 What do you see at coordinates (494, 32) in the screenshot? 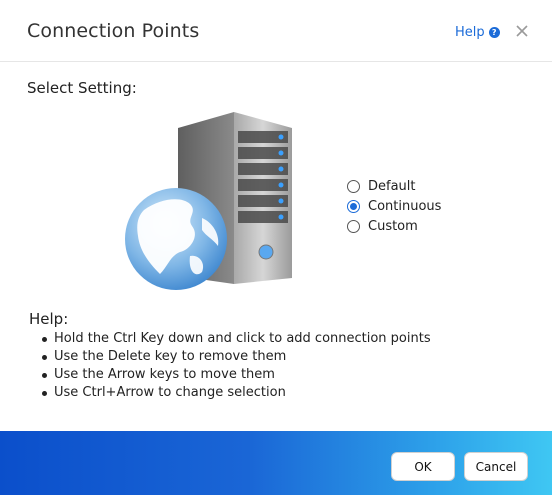
I see `question-circle-icon: ?` at bounding box center [494, 32].